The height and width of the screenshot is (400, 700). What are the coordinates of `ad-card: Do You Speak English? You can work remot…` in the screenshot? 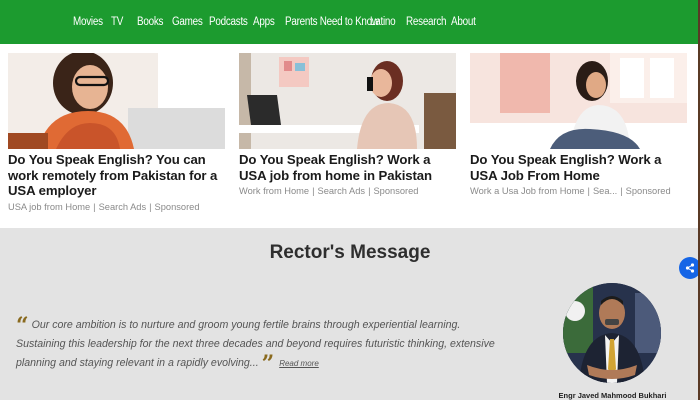 It's located at (116, 132).